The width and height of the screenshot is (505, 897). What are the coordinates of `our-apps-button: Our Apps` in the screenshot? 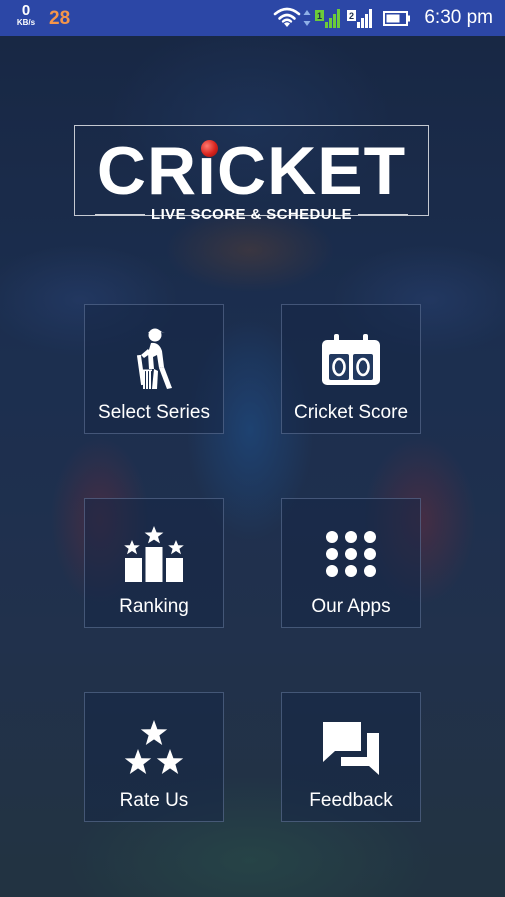 It's located at (351, 563).